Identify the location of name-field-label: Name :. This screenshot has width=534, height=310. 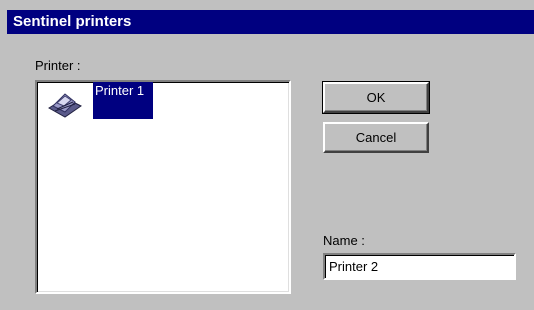
(344, 240).